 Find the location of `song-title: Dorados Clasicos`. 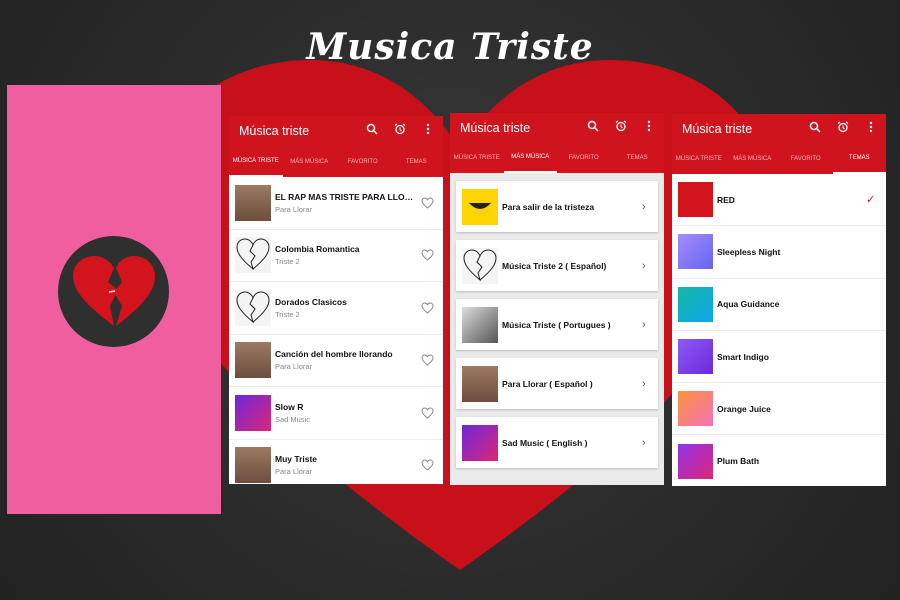

song-title: Dorados Clasicos is located at coordinates (311, 301).